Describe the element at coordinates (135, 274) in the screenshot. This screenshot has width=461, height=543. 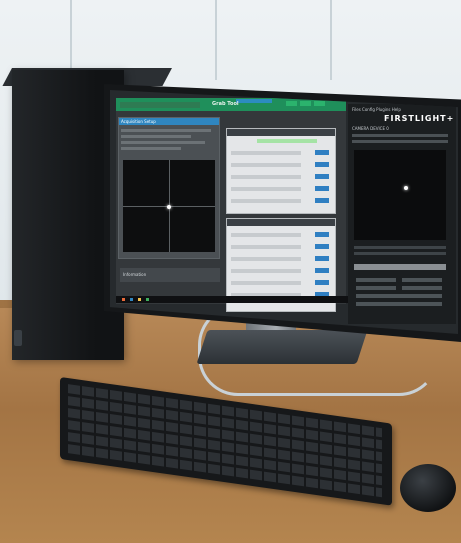
I see `information-panel-title: Information` at that location.